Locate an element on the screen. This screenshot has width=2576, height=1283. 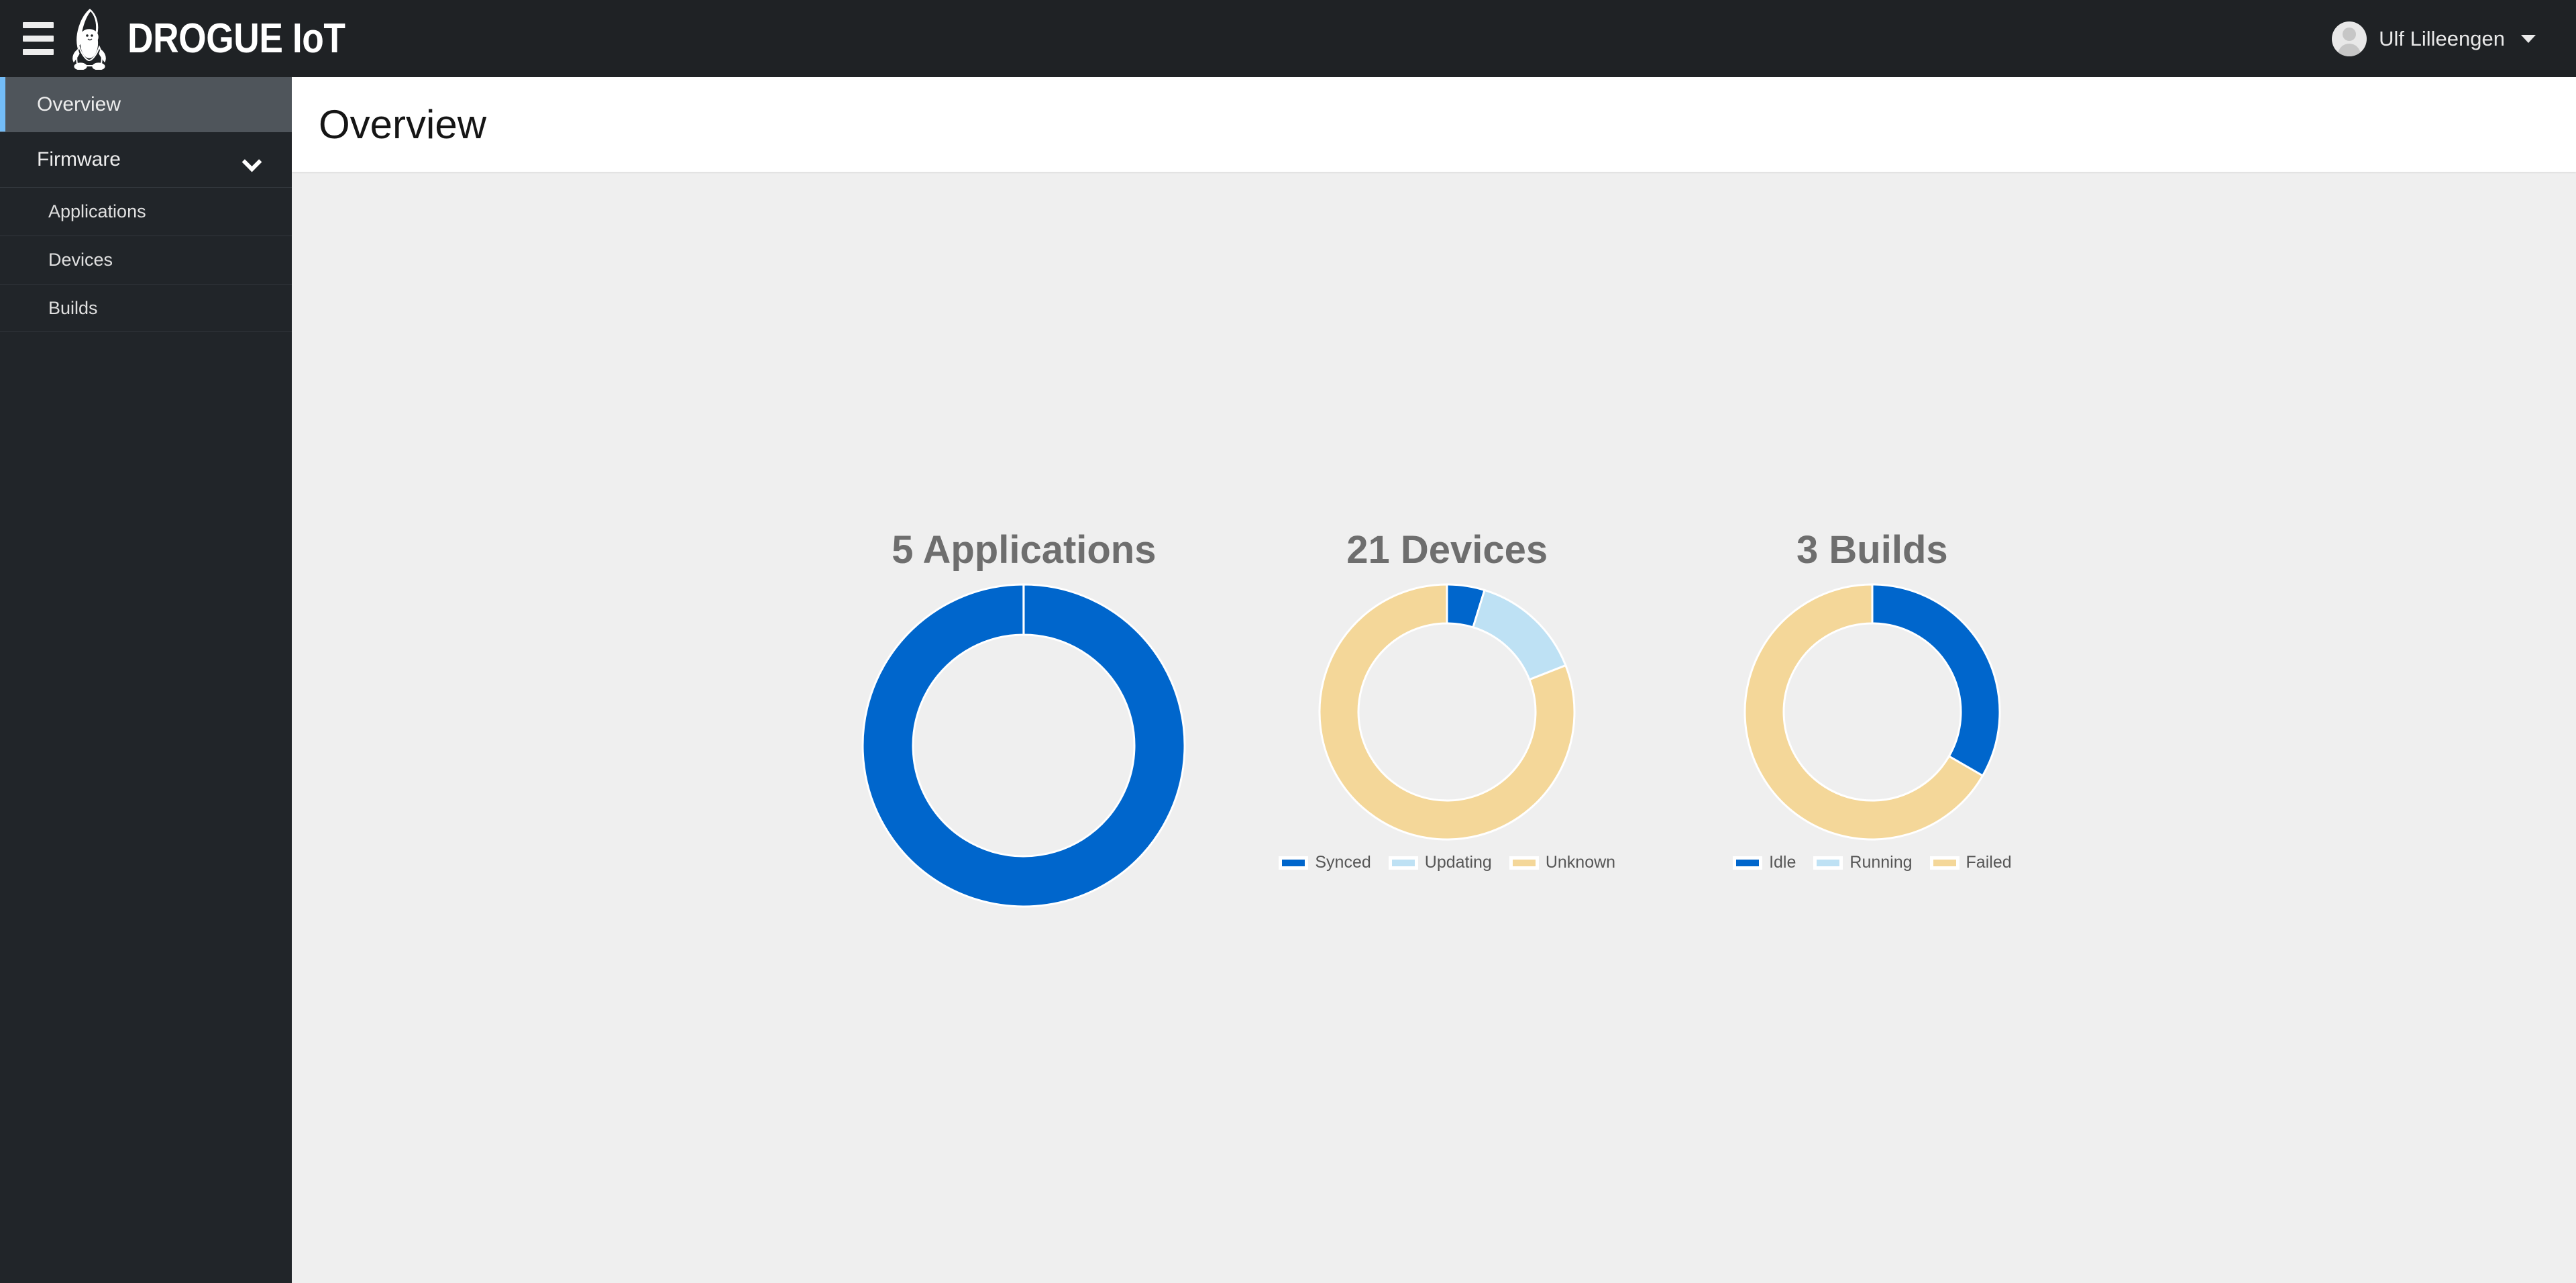
legend-item: Running is located at coordinates (1863, 862).